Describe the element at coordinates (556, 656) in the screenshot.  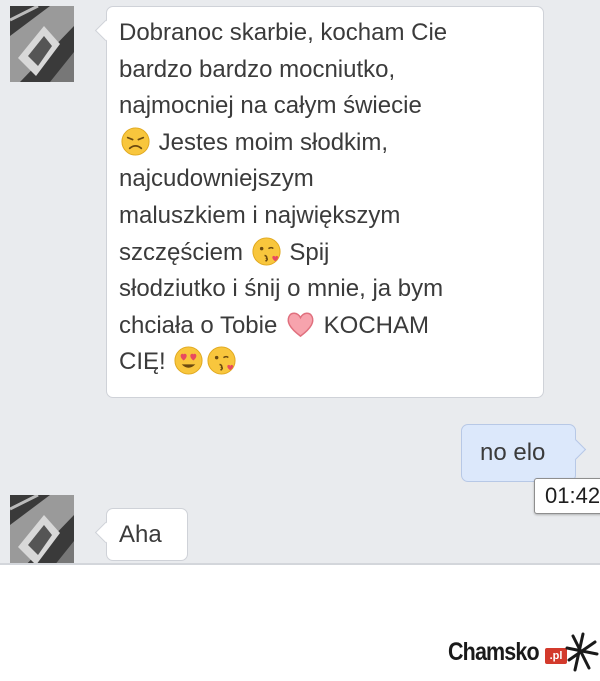
I see `watermark-tld: .pl` at that location.